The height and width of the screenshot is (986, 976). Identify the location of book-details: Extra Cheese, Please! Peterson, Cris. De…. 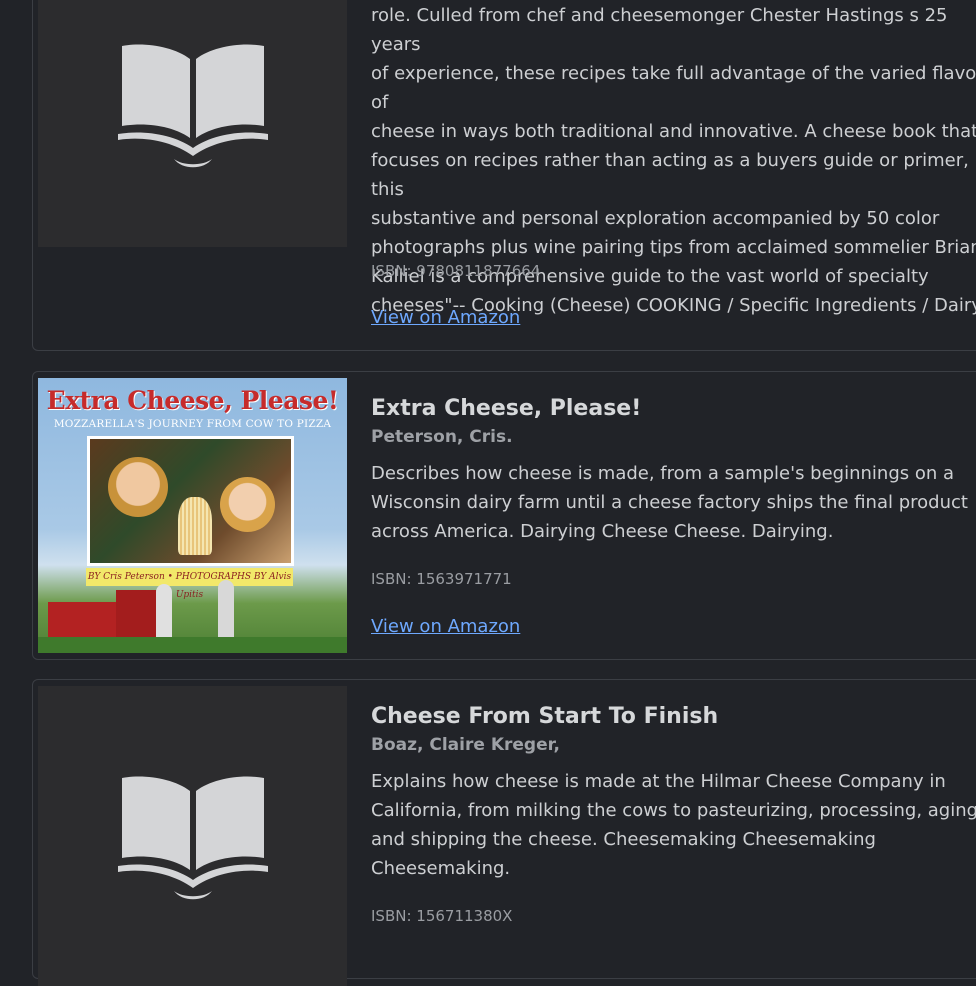
(673, 470).